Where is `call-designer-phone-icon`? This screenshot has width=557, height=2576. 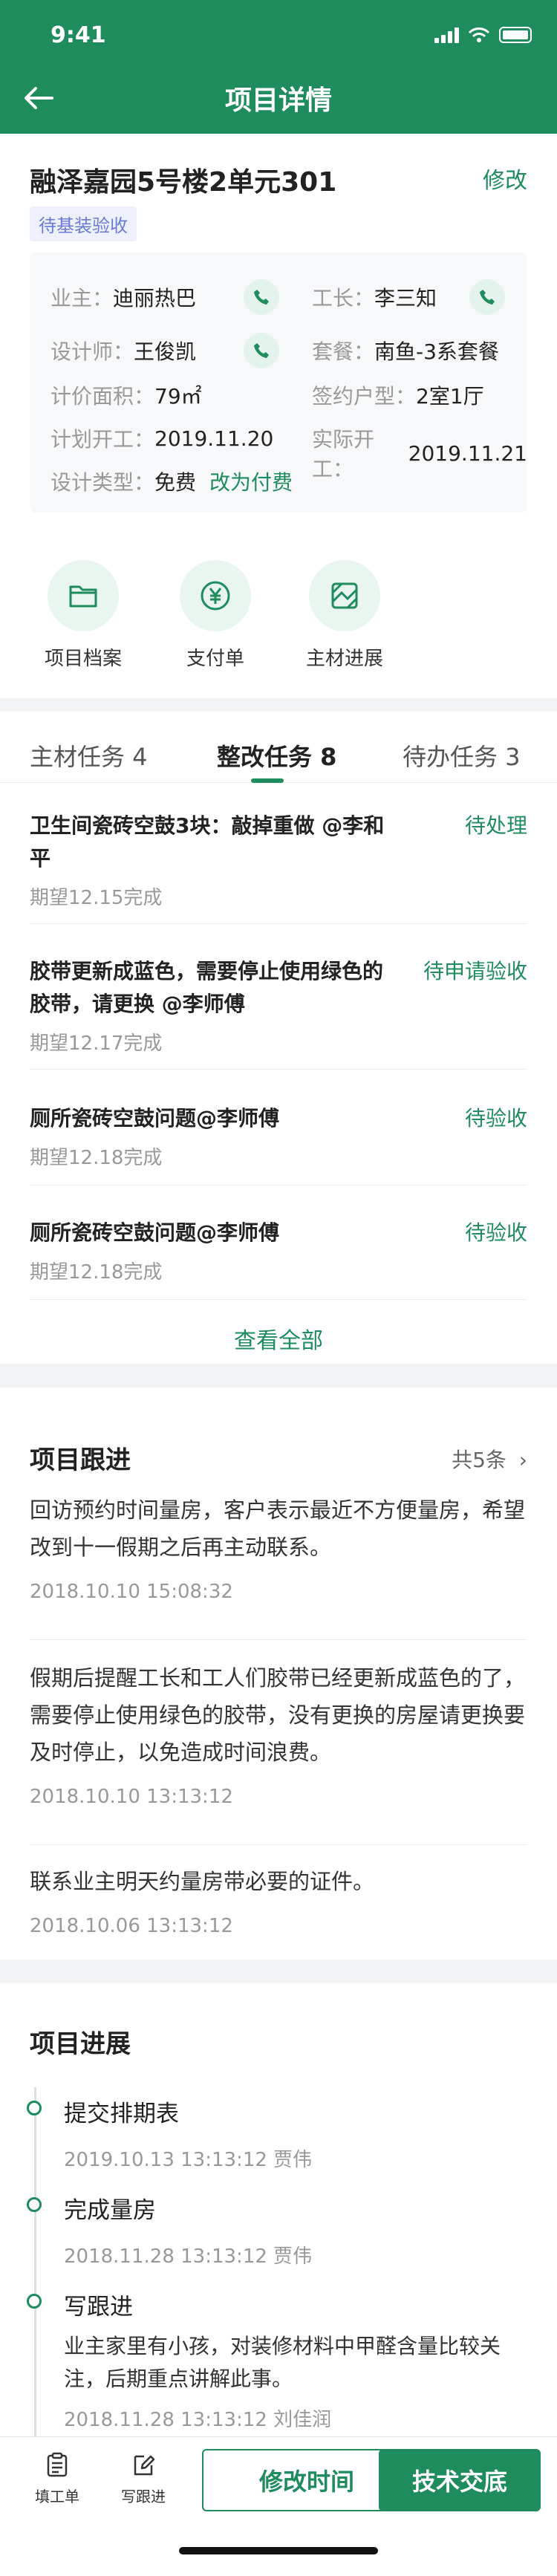 call-designer-phone-icon is located at coordinates (261, 350).